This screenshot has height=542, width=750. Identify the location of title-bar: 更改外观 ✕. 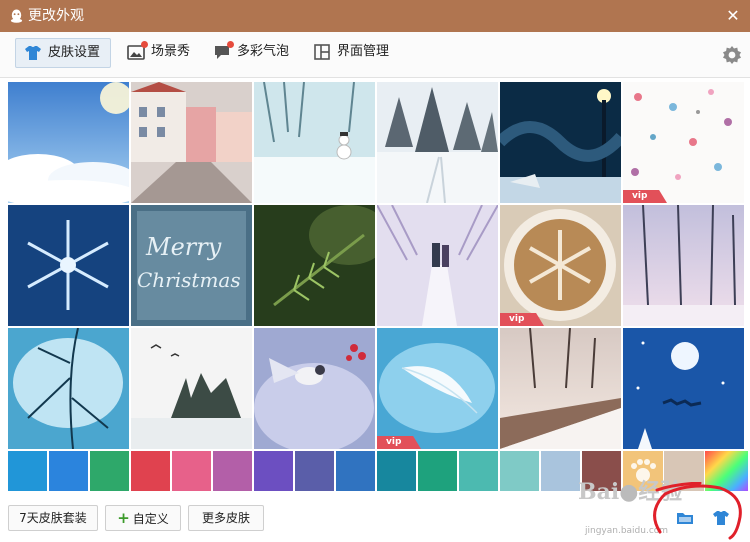
(375, 16).